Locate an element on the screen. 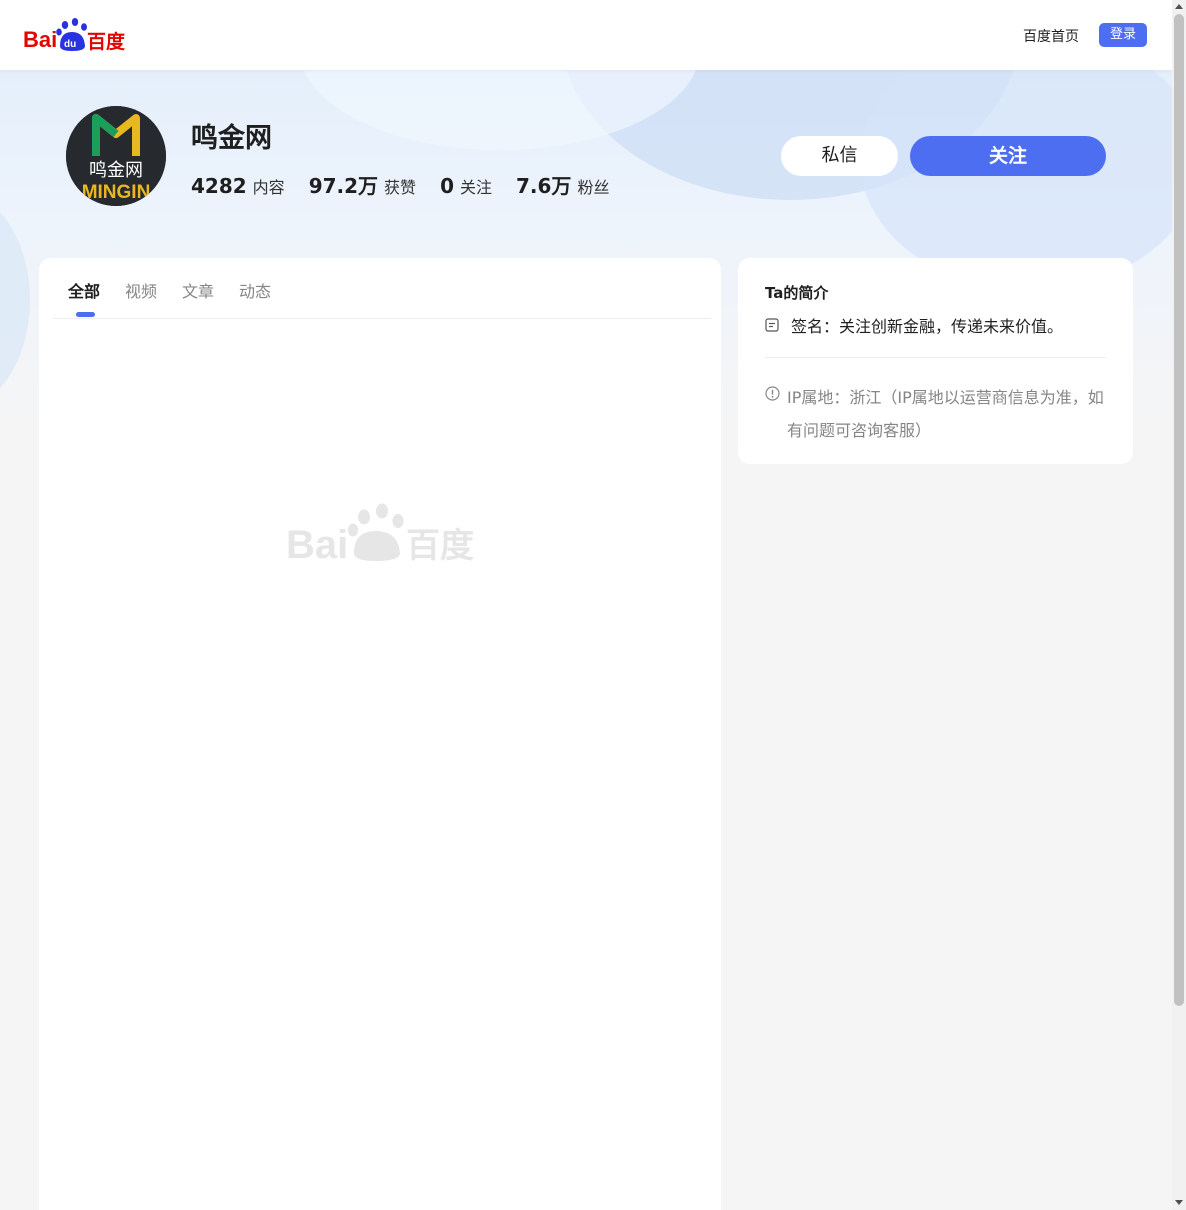 The width and height of the screenshot is (1186, 1210). avatar: 鸣金网 MINGIN is located at coordinates (116, 156).